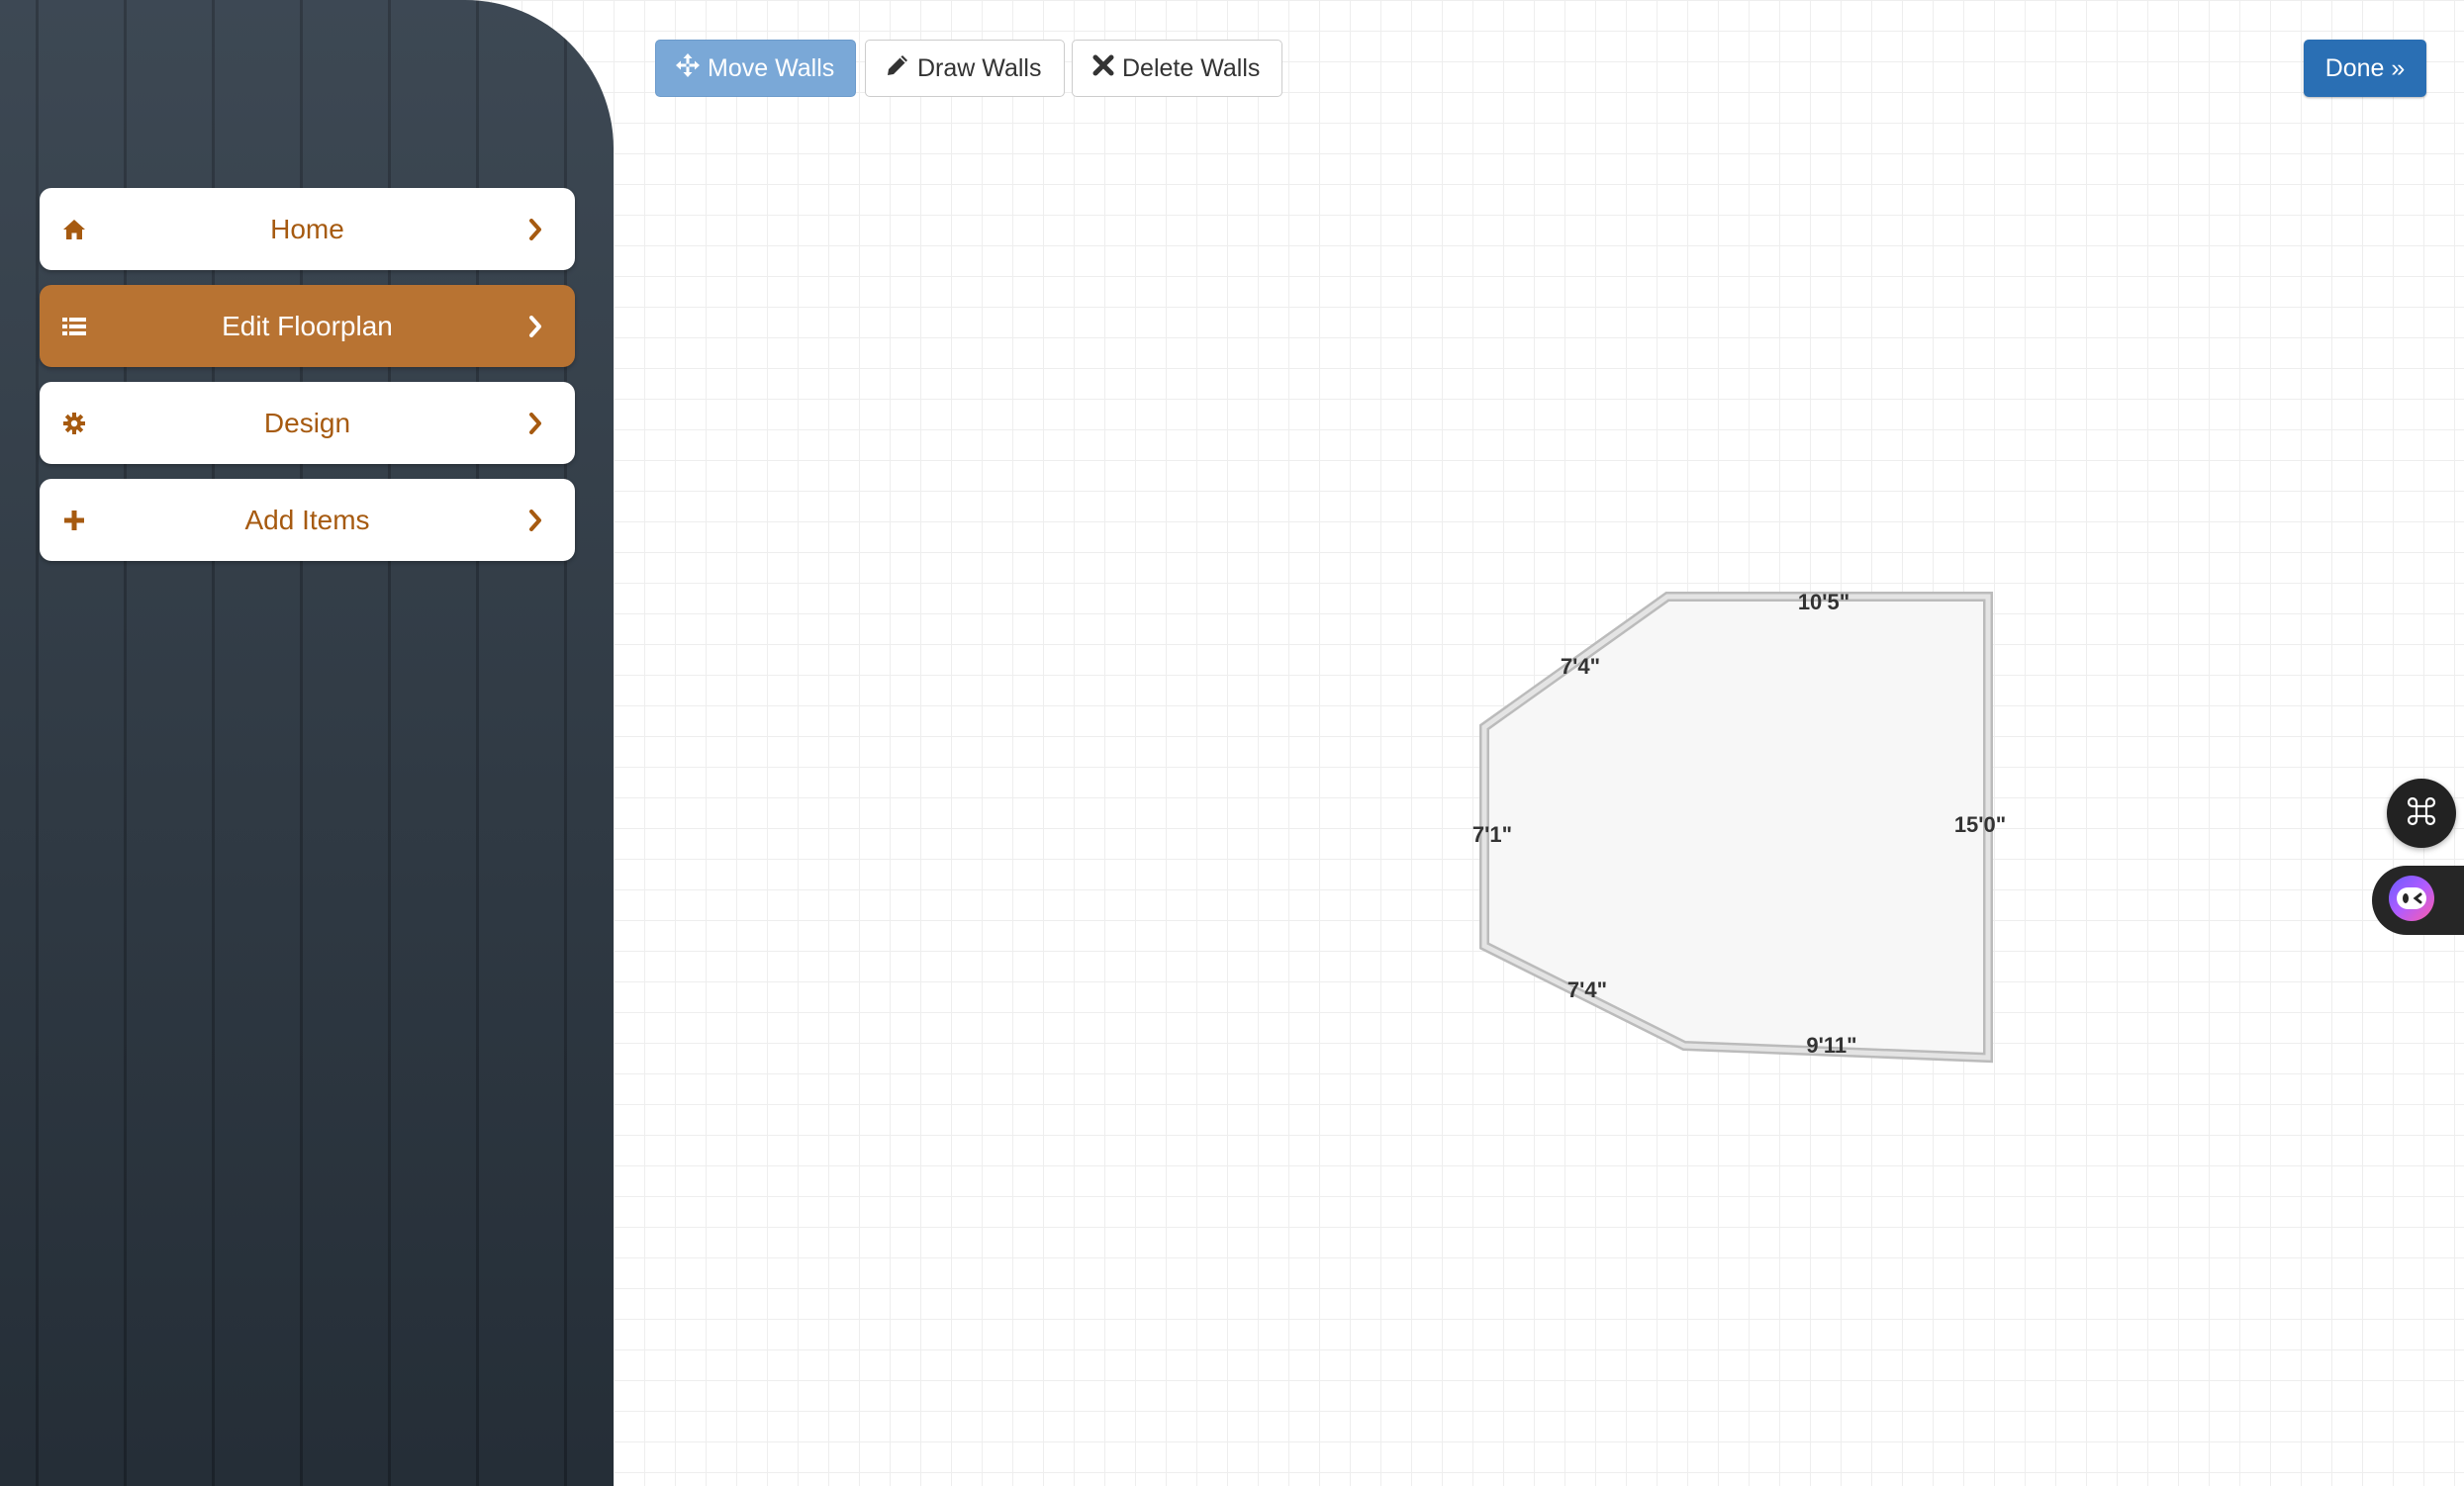  Describe the element at coordinates (1587, 989) in the screenshot. I see `wall-label-bottom-left: 7'4"` at that location.